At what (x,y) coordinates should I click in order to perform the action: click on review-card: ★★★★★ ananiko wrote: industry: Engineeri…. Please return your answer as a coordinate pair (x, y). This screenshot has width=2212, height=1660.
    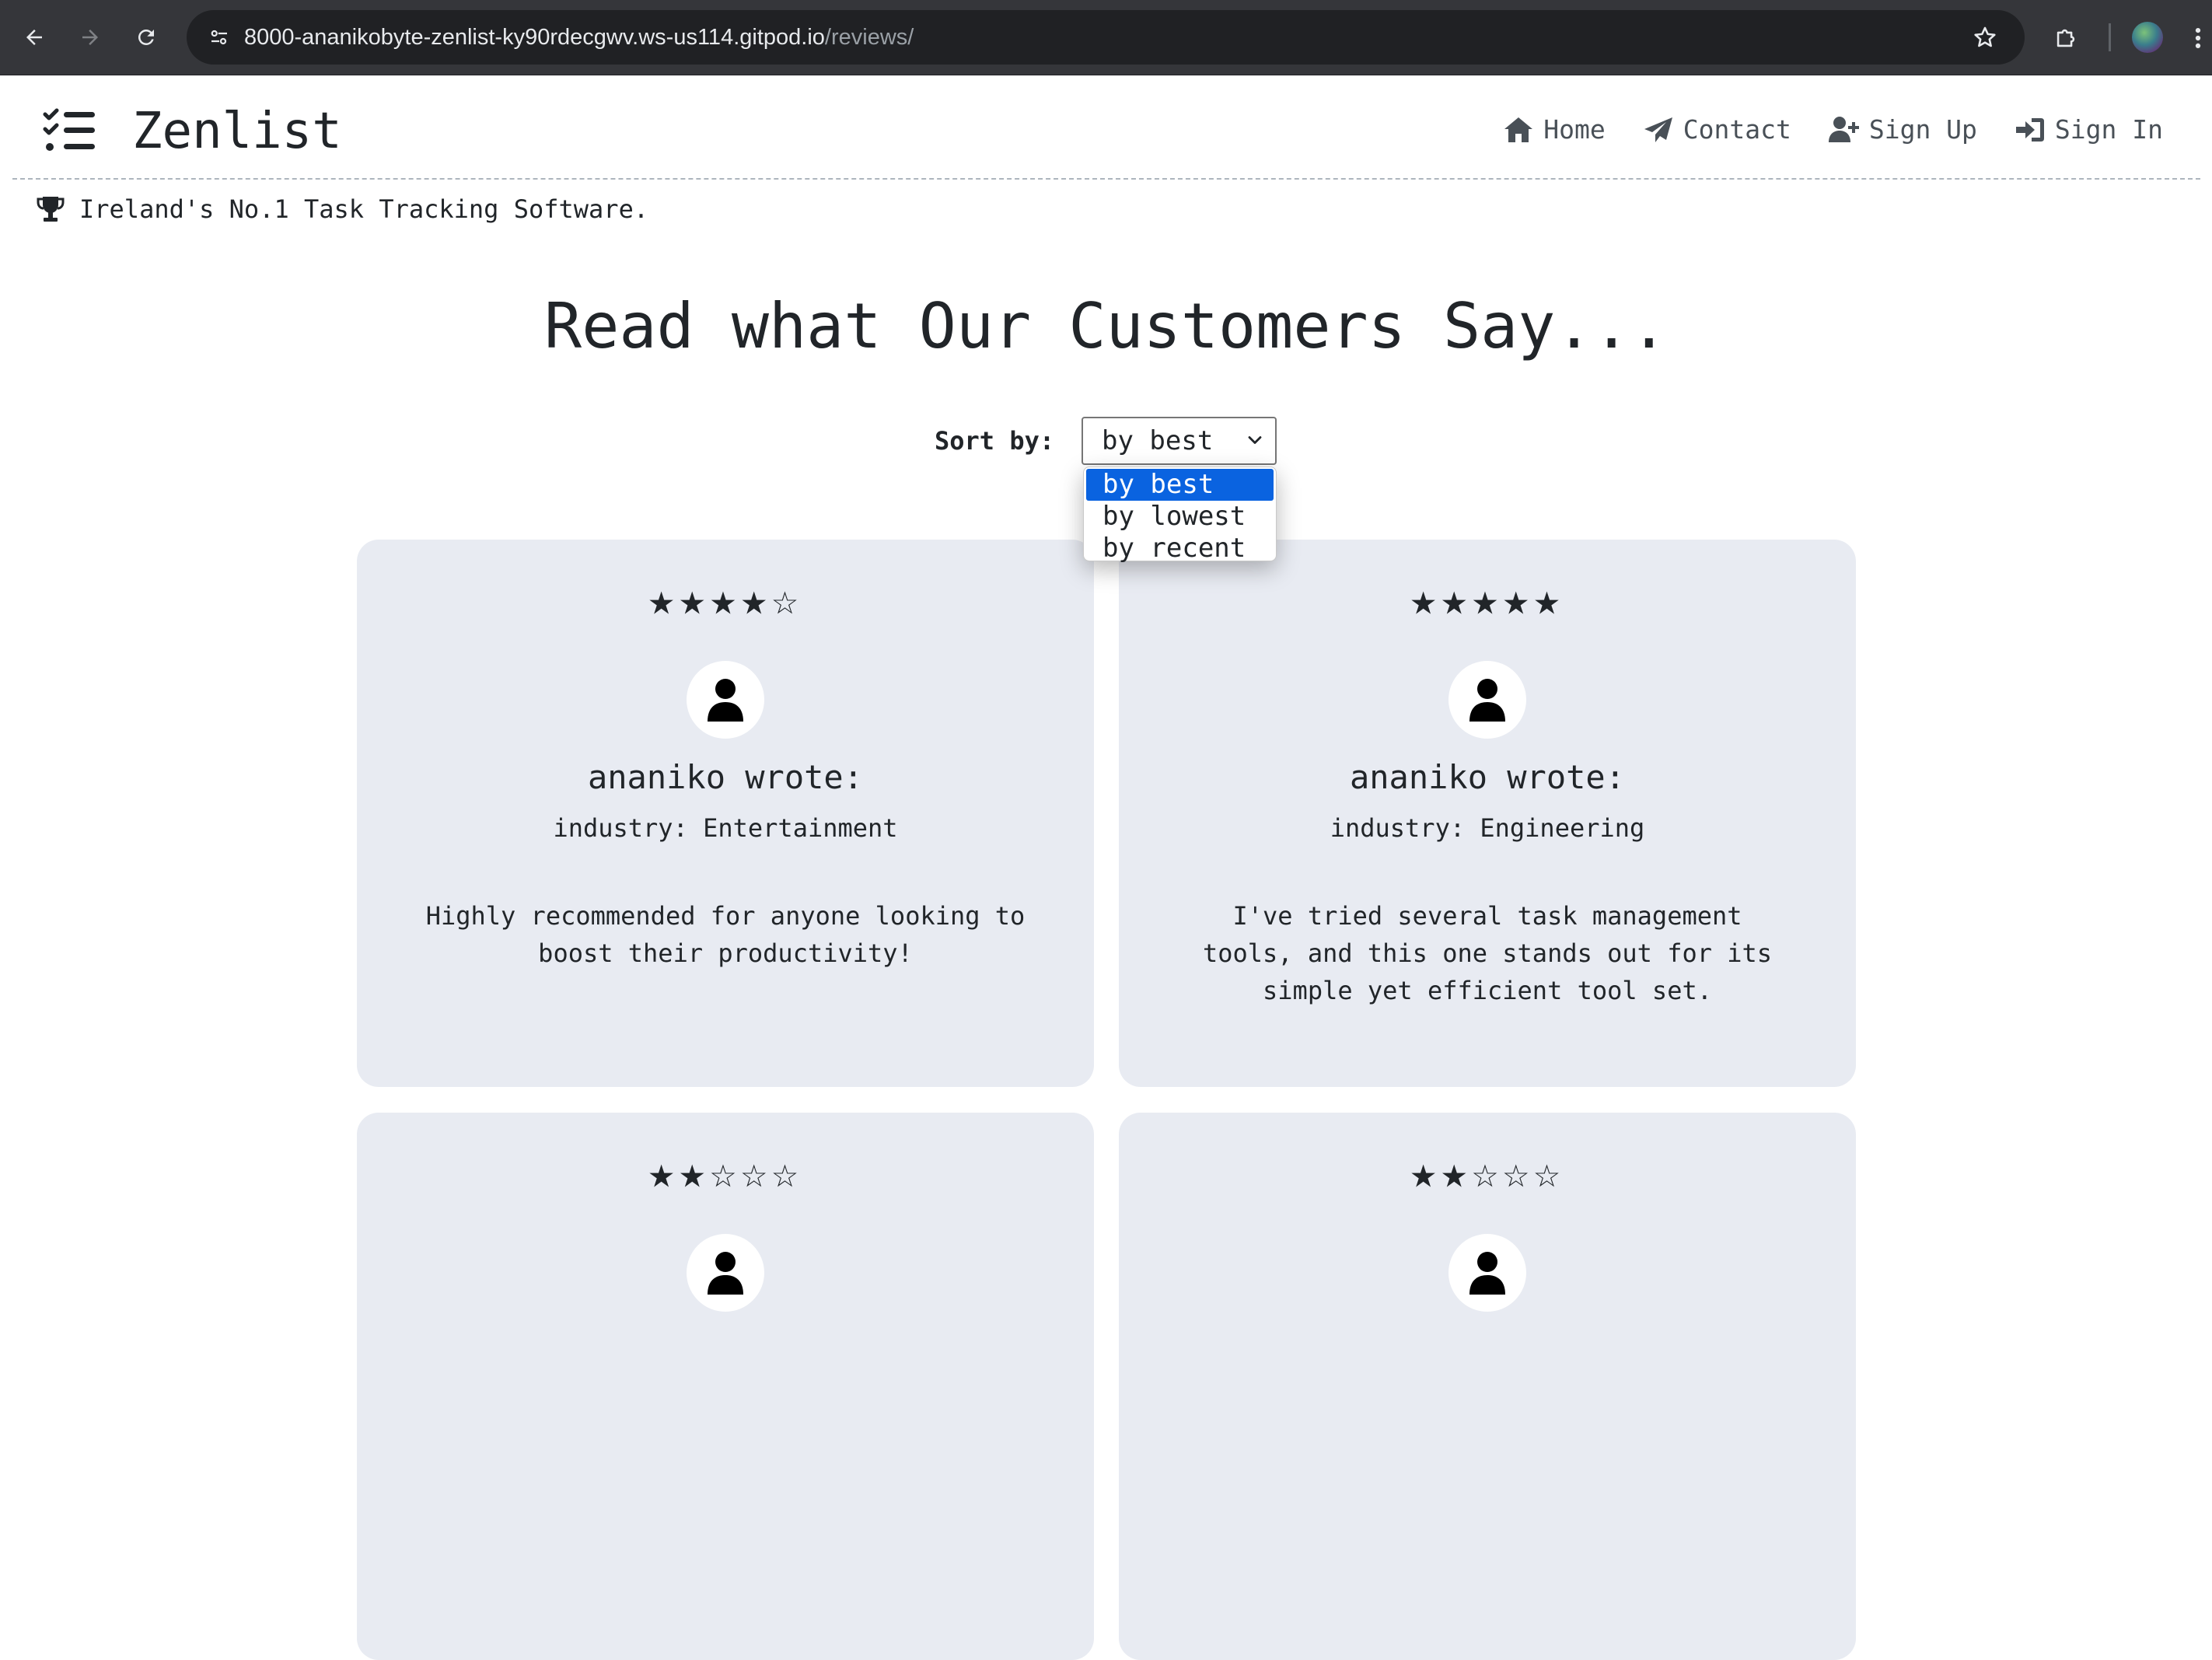
    Looking at the image, I should click on (1487, 813).